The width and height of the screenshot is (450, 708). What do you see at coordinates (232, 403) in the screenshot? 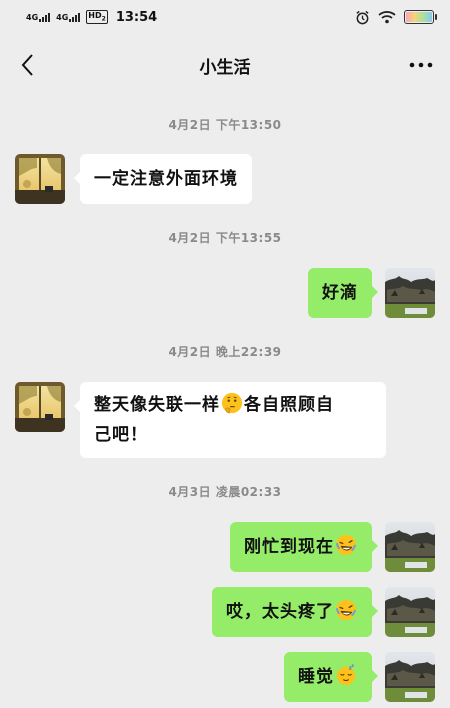
I see `thinking-face-emoji` at bounding box center [232, 403].